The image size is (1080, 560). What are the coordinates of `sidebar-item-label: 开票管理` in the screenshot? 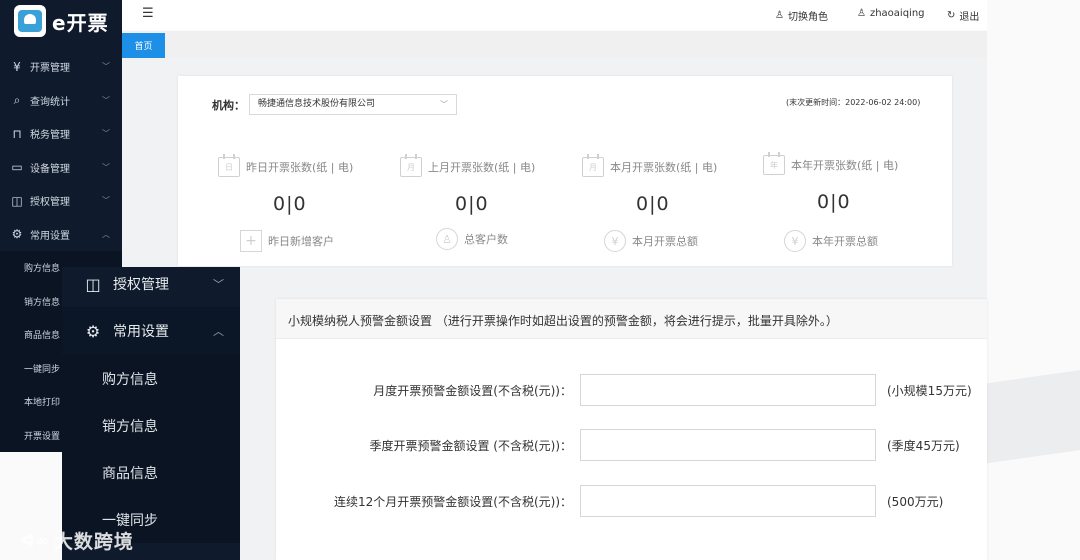 It's located at (50, 69).